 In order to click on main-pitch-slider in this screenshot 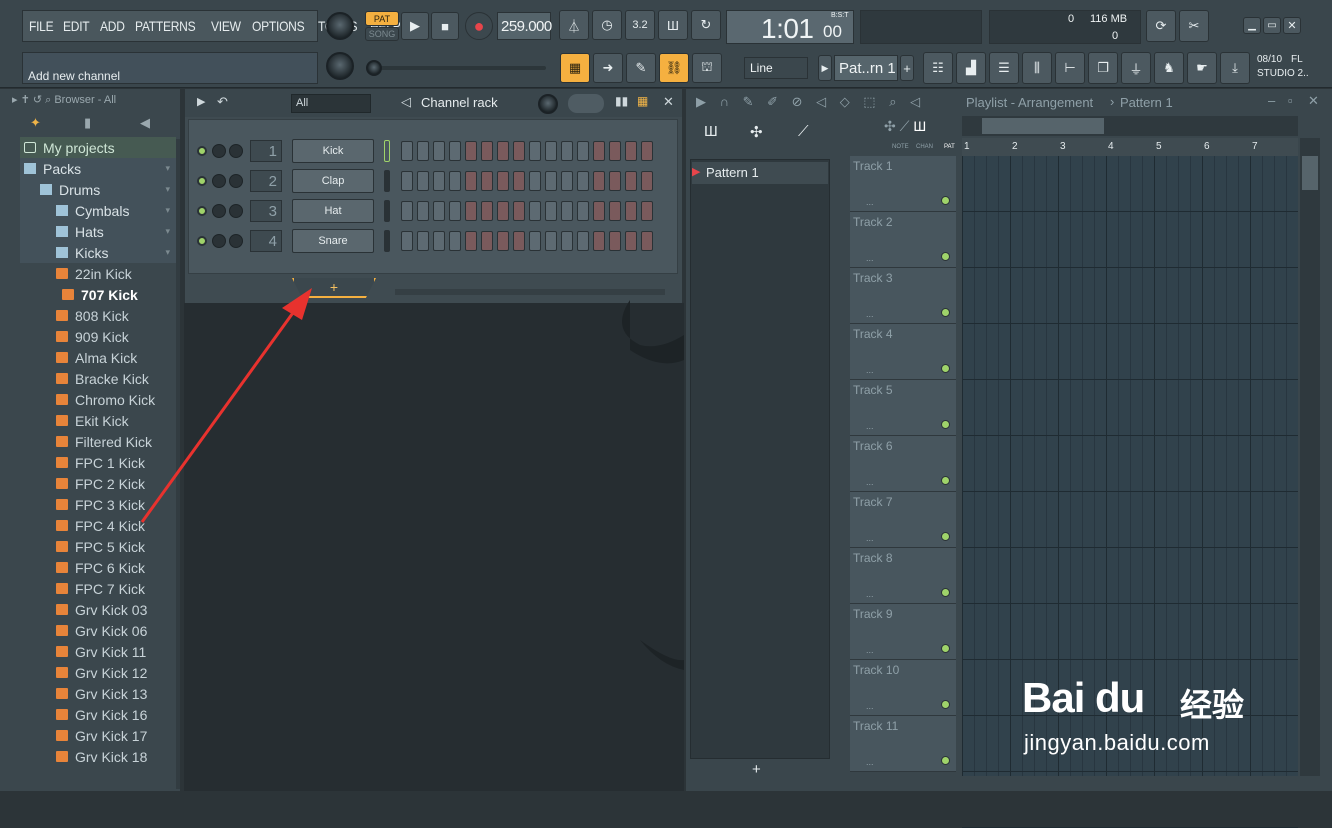, I will do `click(456, 68)`.